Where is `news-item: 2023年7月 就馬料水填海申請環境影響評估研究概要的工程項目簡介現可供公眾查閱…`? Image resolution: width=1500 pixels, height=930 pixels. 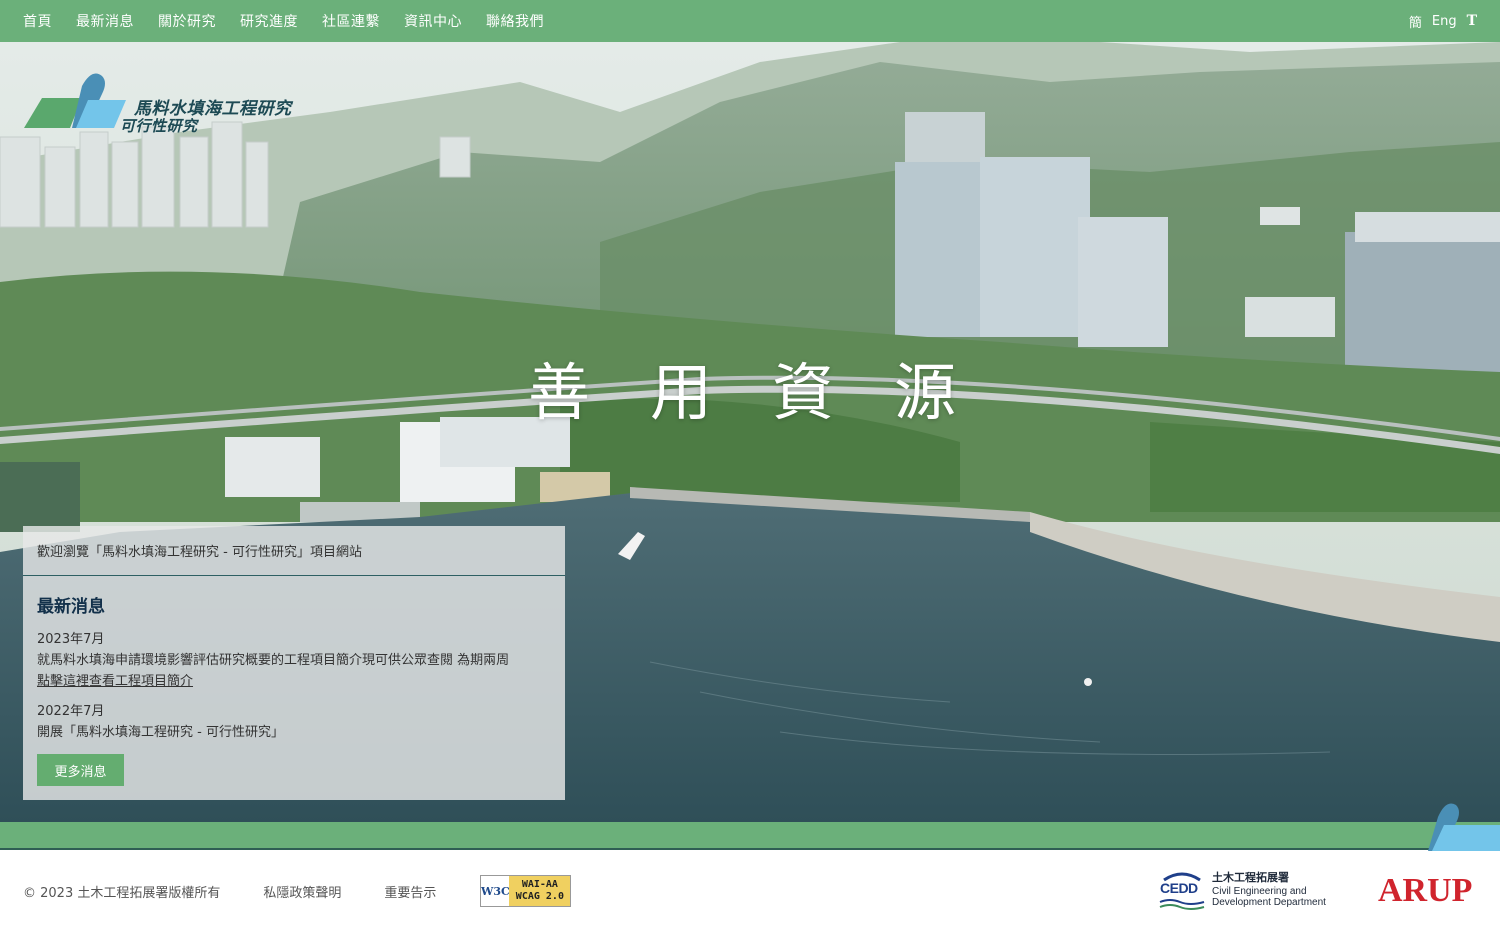
news-item: 2023年7月 就馬料水填海申請環境影響評估研究概要的工程項目簡介現可供公眾查閱… is located at coordinates (294, 660).